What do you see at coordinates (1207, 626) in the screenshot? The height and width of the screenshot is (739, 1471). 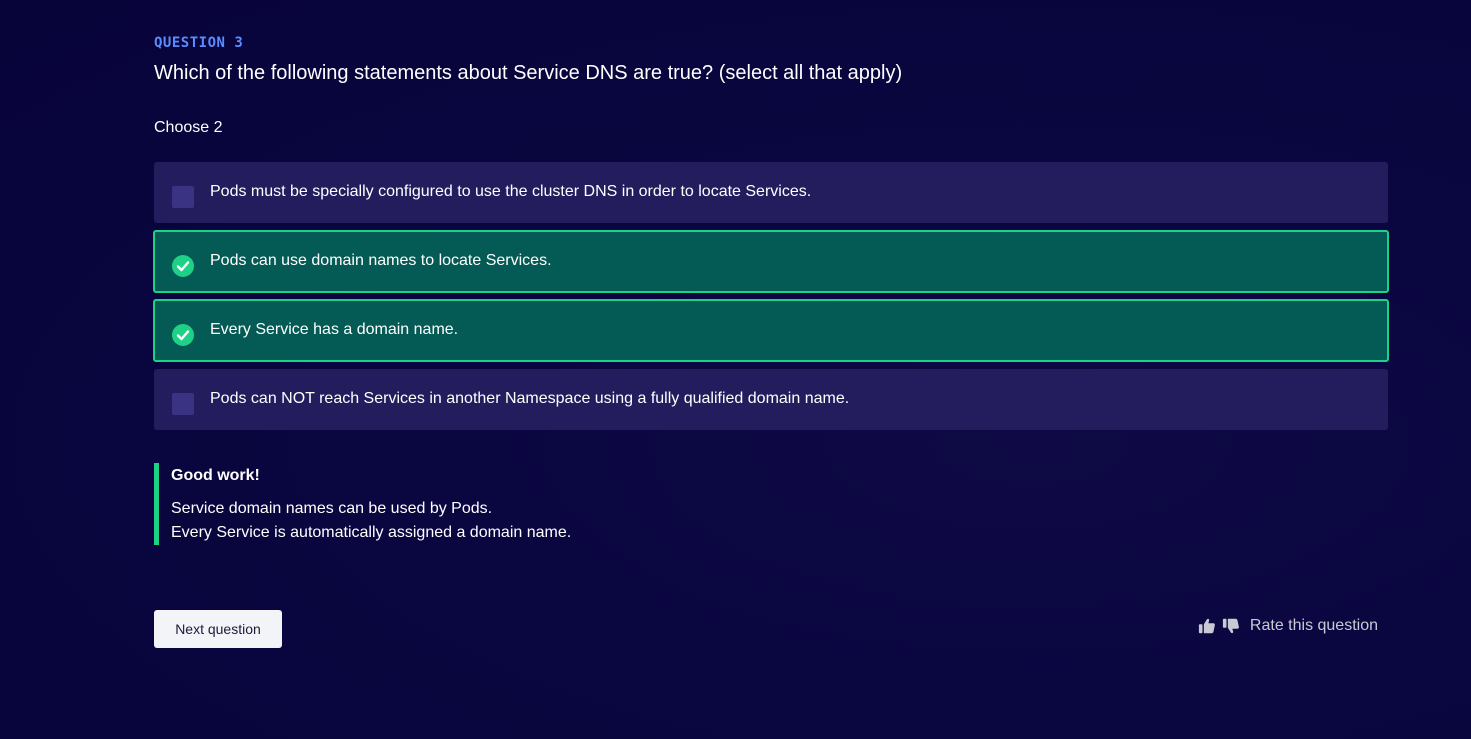 I see `thumbs-up-icon` at bounding box center [1207, 626].